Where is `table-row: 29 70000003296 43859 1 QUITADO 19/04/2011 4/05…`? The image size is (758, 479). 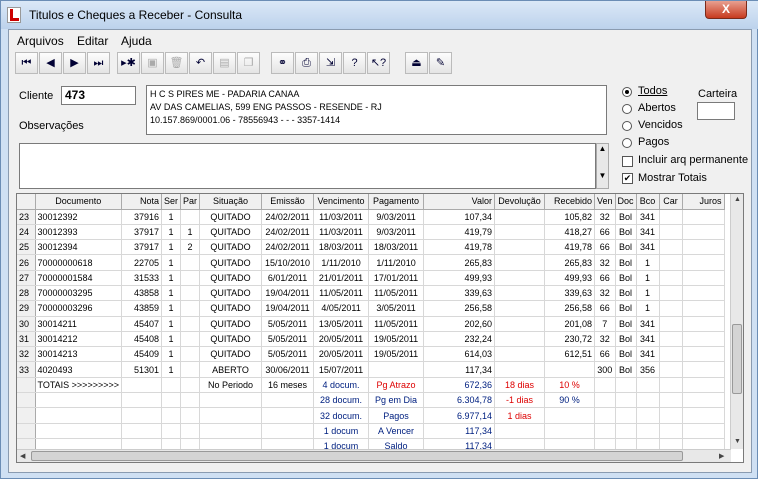 table-row: 29 70000003296 43859 1 QUITADO 19/04/2011 4/05… is located at coordinates (371, 308).